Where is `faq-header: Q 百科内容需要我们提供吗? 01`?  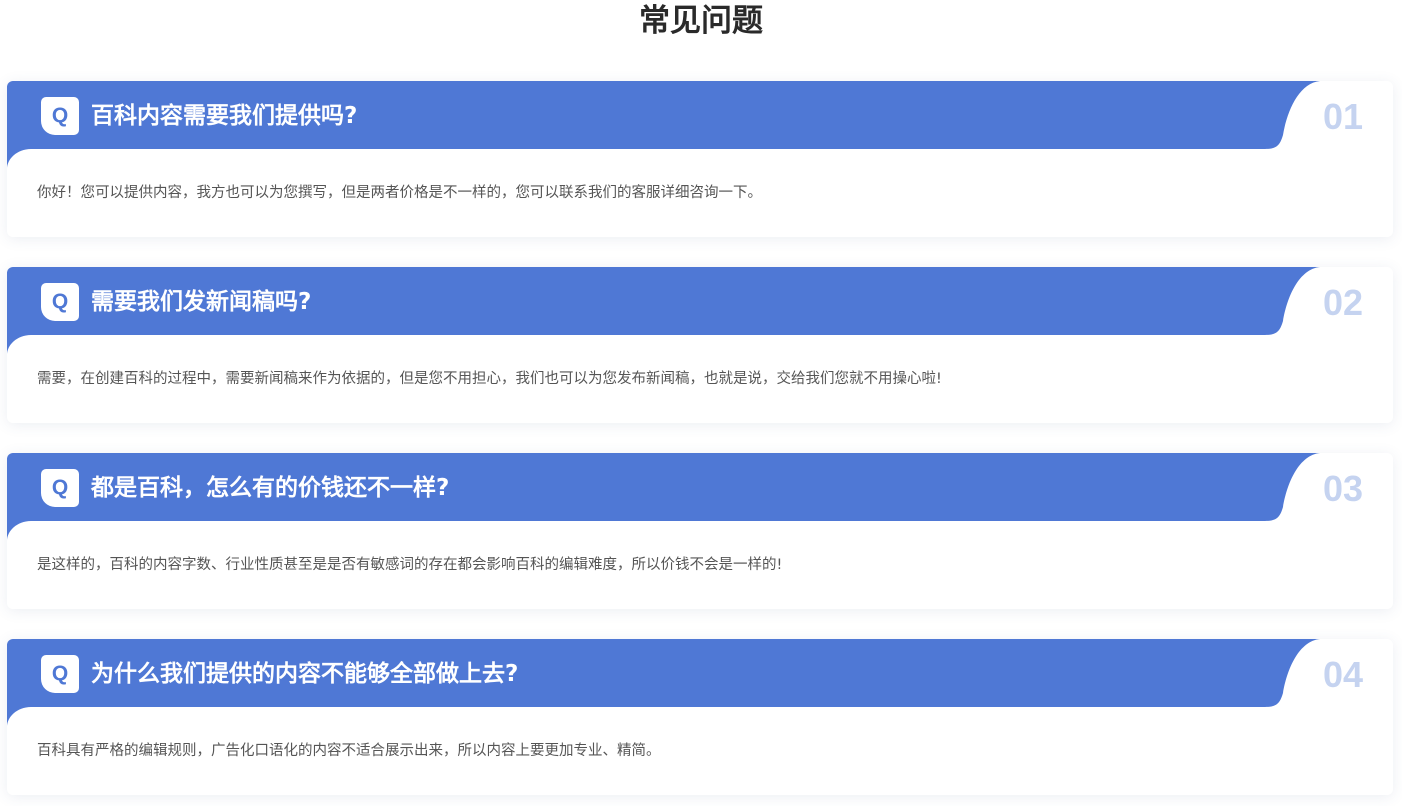
faq-header: Q 百科内容需要我们提供吗? 01 is located at coordinates (700, 125).